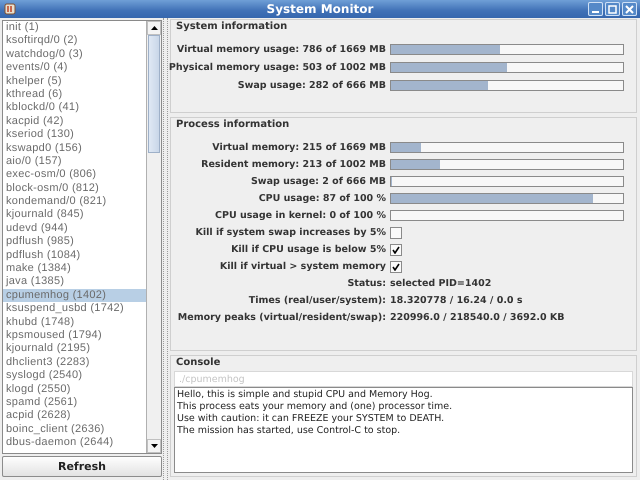 This screenshot has height=480, width=640. I want to click on process-list-item: spamd (2561), so click(74, 403).